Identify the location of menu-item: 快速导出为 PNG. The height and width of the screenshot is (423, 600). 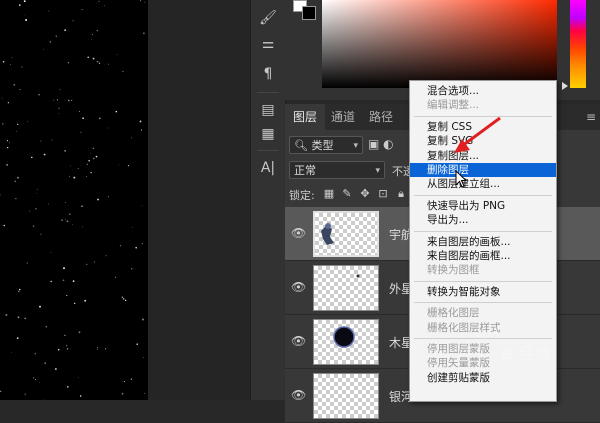
(483, 206).